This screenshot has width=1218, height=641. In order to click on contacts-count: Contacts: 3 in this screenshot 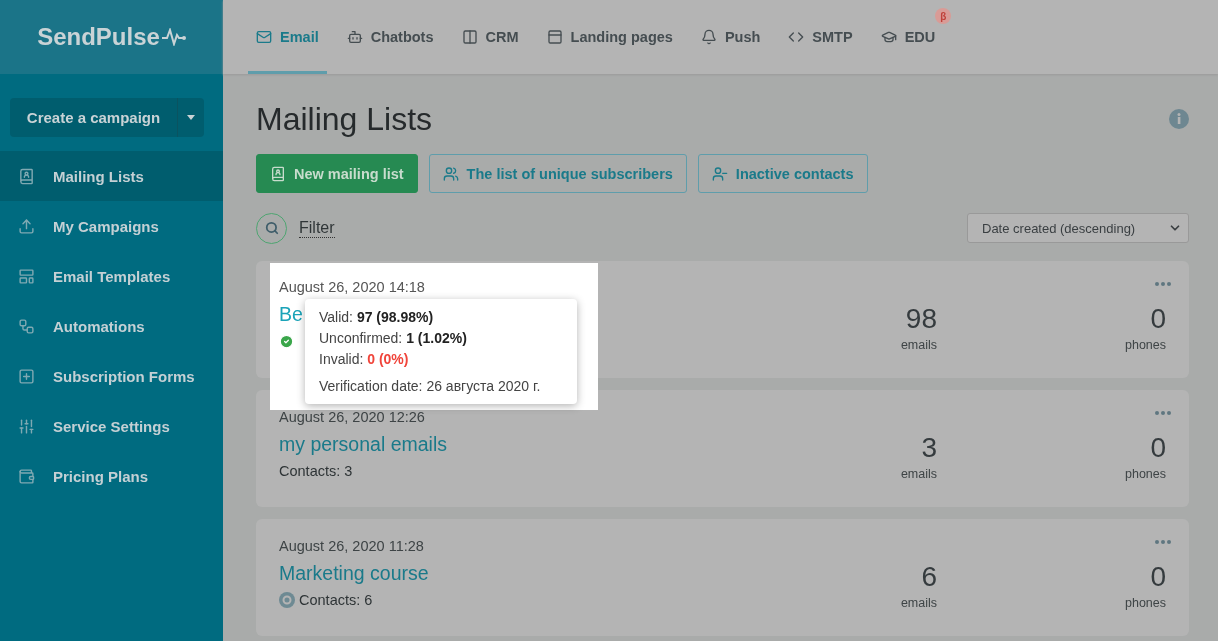, I will do `click(316, 471)`.